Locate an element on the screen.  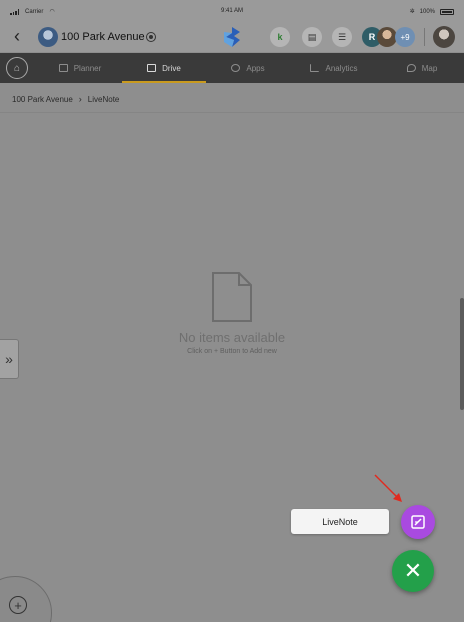
scrollbar is located at coordinates (462, 354).